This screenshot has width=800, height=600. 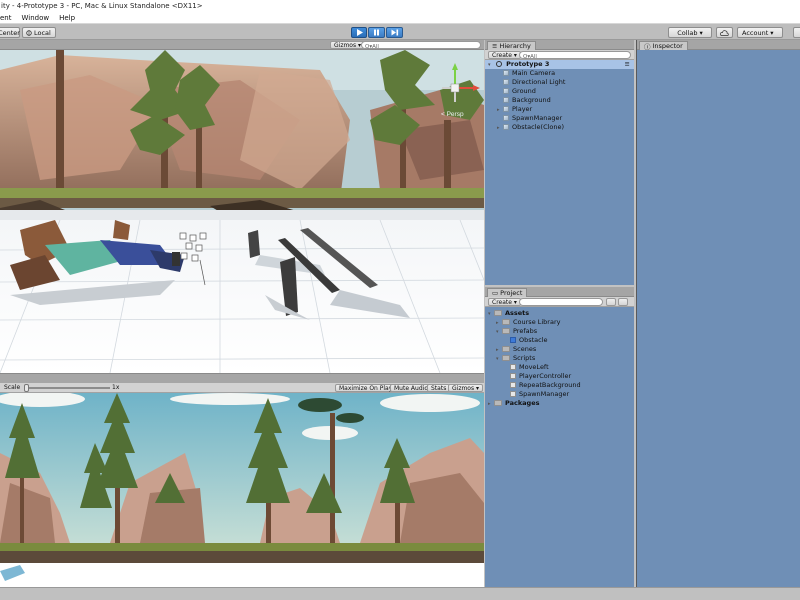 What do you see at coordinates (550, 385) in the screenshot?
I see `project-item-label: RepeatBackground` at bounding box center [550, 385].